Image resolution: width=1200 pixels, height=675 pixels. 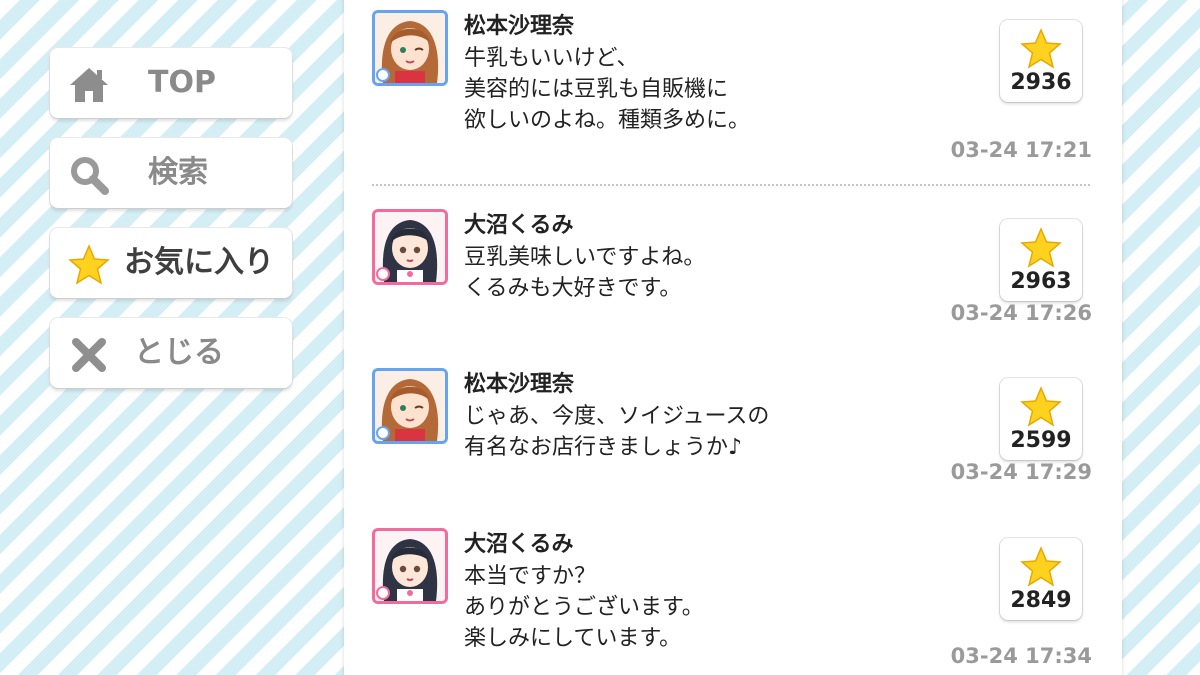 What do you see at coordinates (731, 185) in the screenshot?
I see `divider` at bounding box center [731, 185].